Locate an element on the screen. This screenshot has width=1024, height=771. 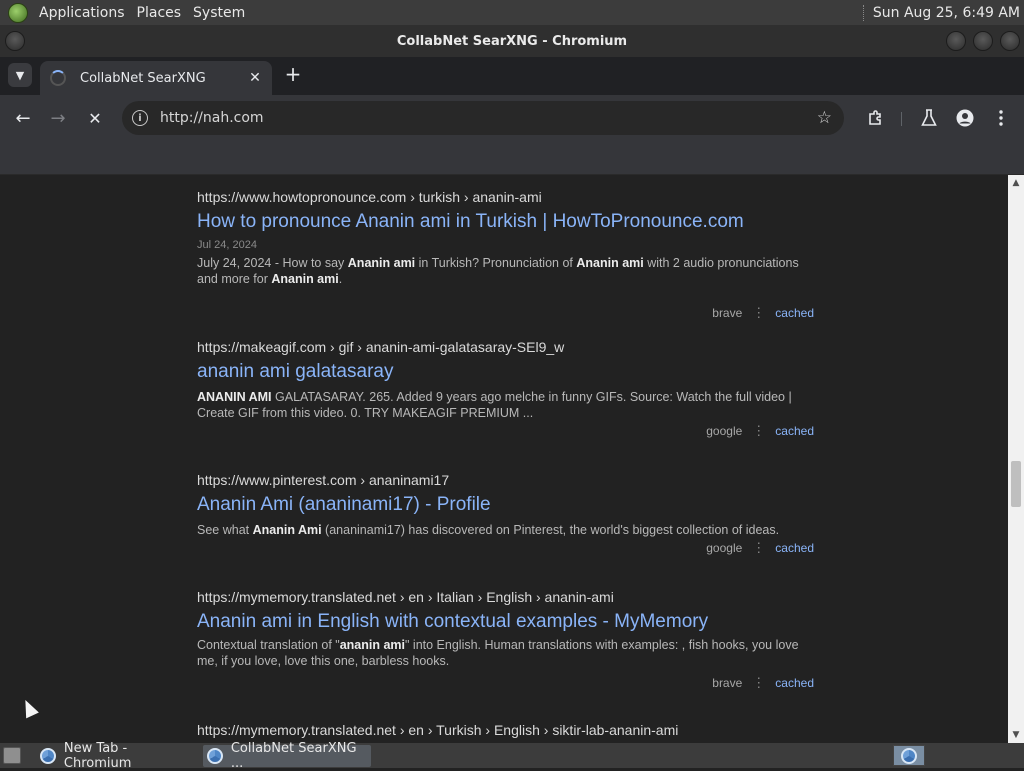
address-bar: i http://nah.com ☆ is located at coordinates (483, 118).